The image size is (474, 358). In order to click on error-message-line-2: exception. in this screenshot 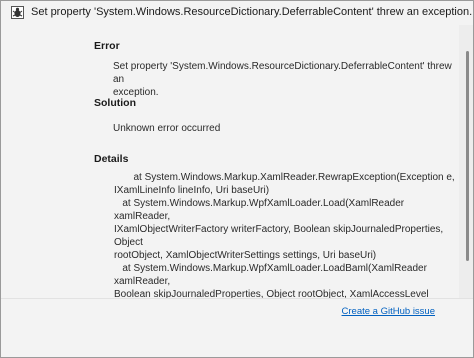, I will do `click(136, 92)`.